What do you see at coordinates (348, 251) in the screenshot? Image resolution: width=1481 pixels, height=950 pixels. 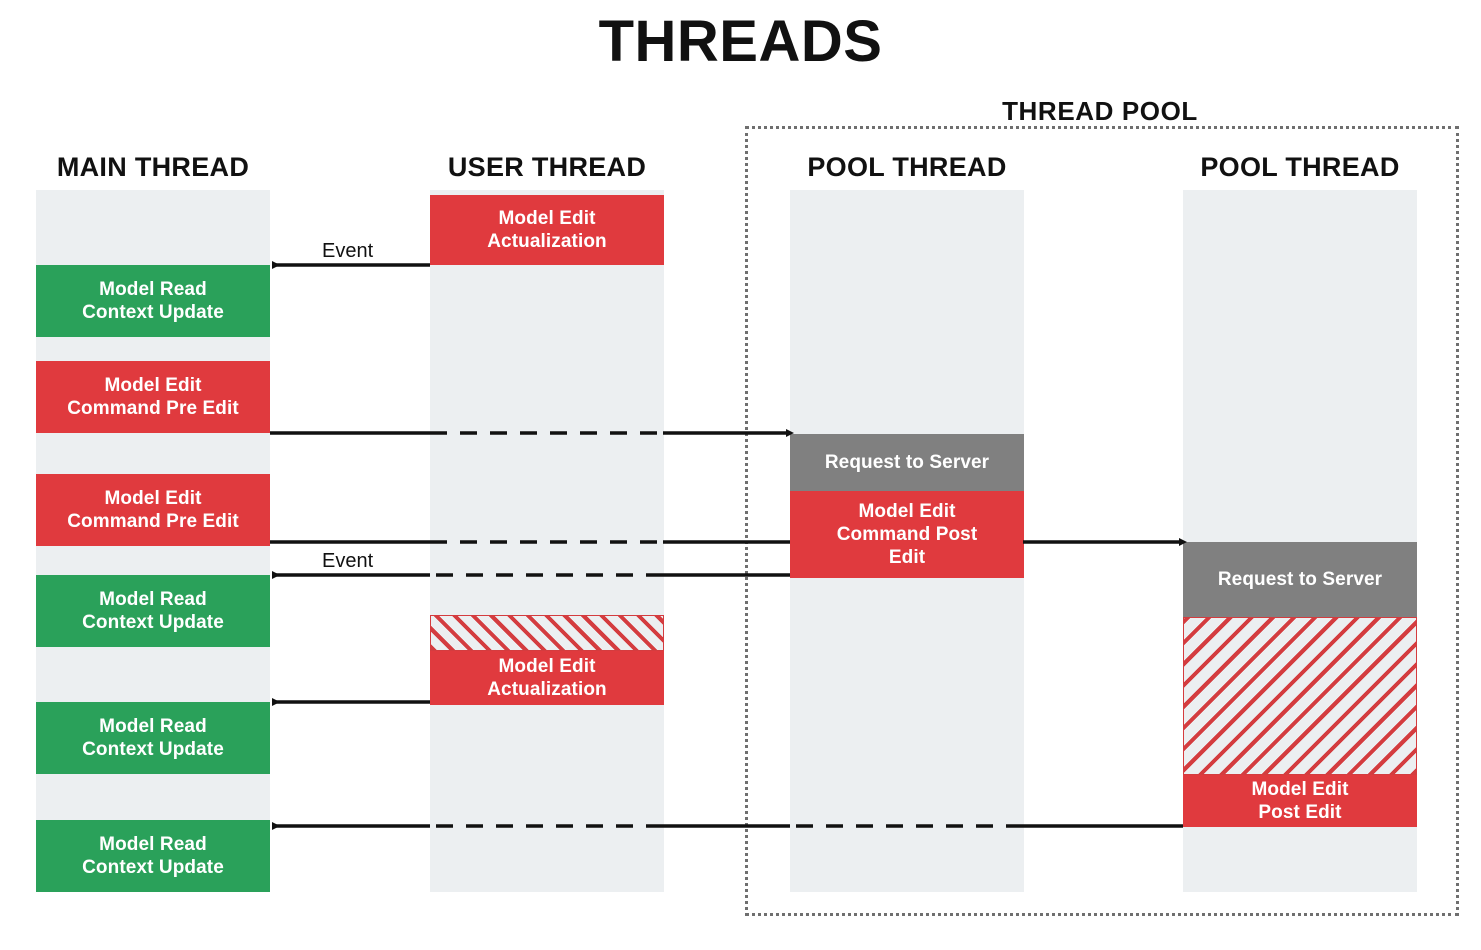 I see `arrow-label-event-1: Event` at bounding box center [348, 251].